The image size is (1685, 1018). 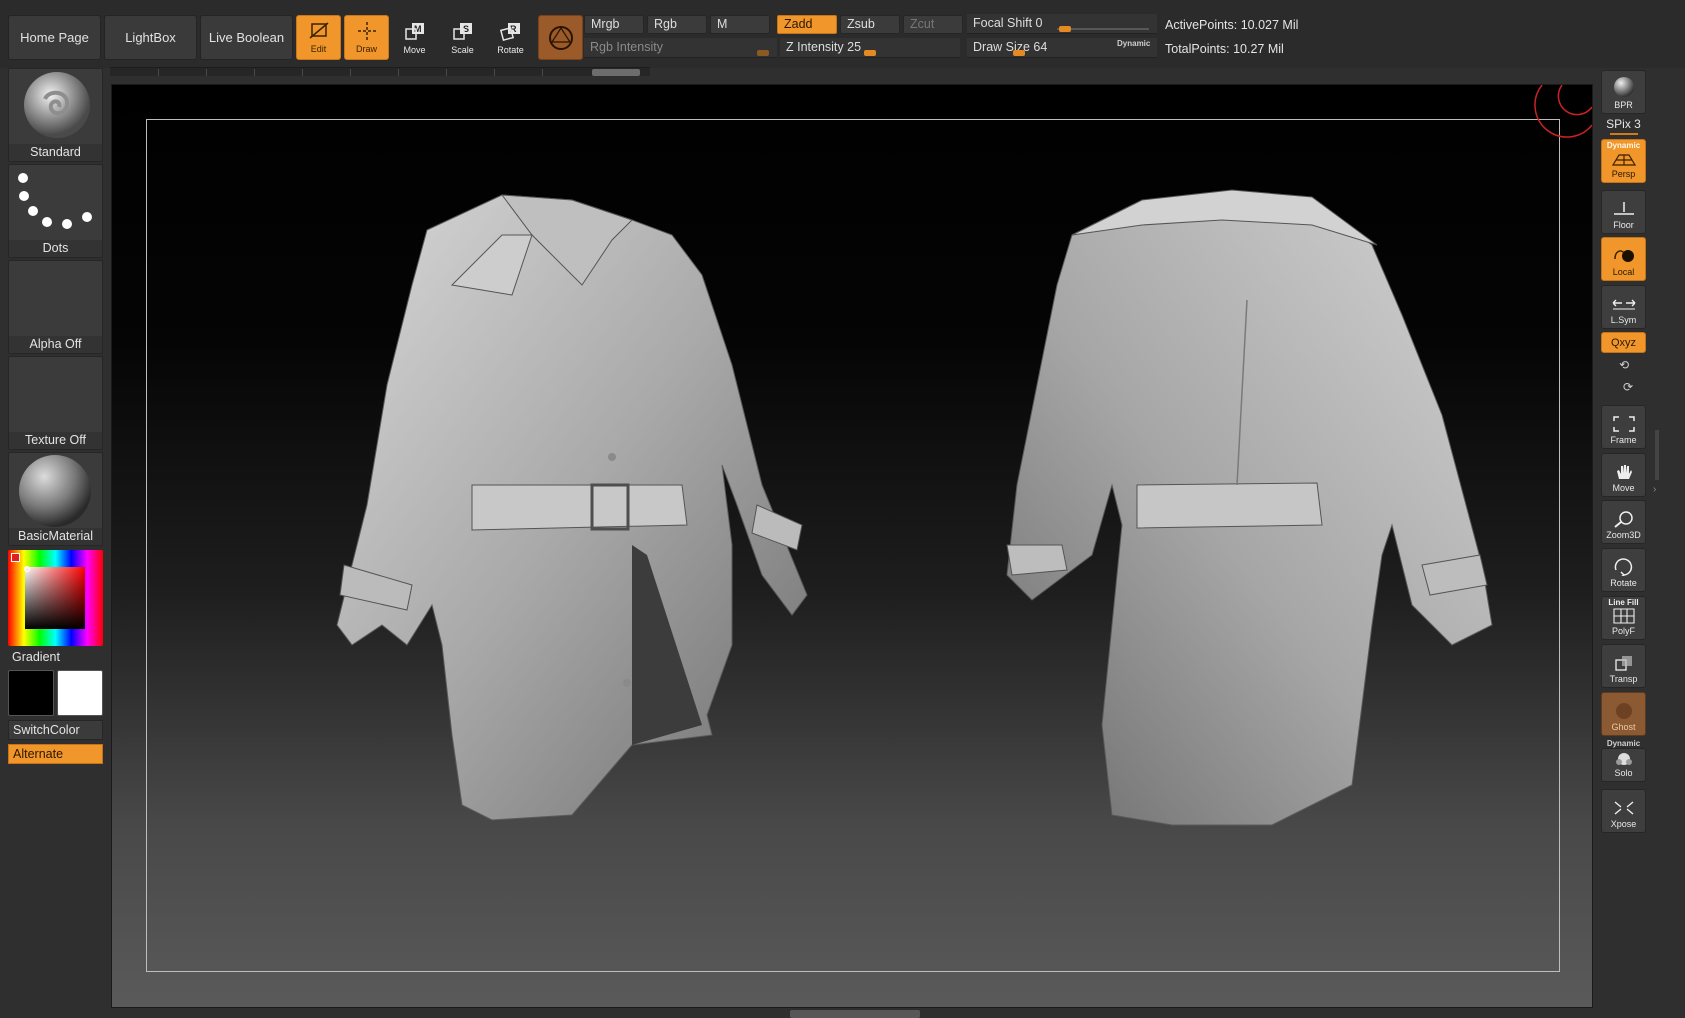 What do you see at coordinates (55, 499) in the screenshot?
I see `material-selector: BasicMaterial` at bounding box center [55, 499].